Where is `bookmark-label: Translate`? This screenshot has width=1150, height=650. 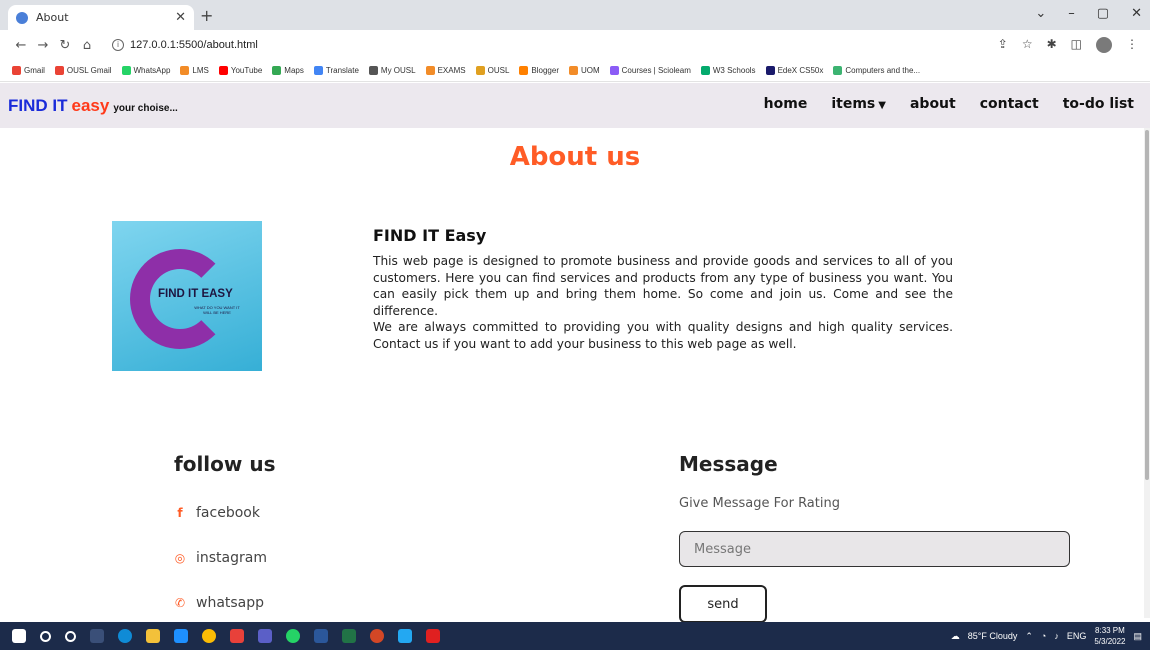 bookmark-label: Translate is located at coordinates (342, 70).